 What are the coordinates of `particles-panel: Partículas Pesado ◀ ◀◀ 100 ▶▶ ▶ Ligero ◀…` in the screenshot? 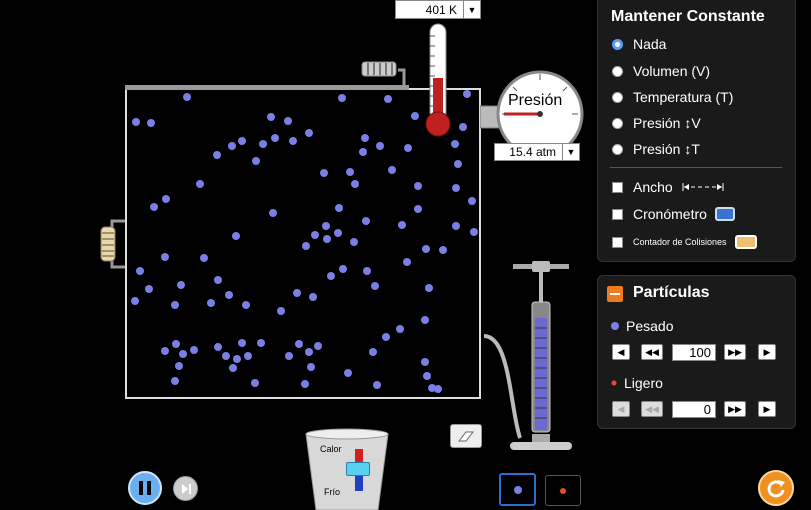 It's located at (696, 352).